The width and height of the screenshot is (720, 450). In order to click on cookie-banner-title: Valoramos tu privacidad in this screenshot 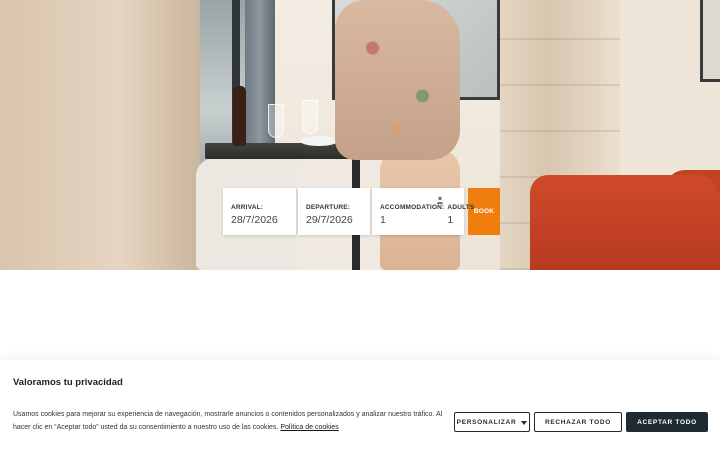, I will do `click(68, 382)`.